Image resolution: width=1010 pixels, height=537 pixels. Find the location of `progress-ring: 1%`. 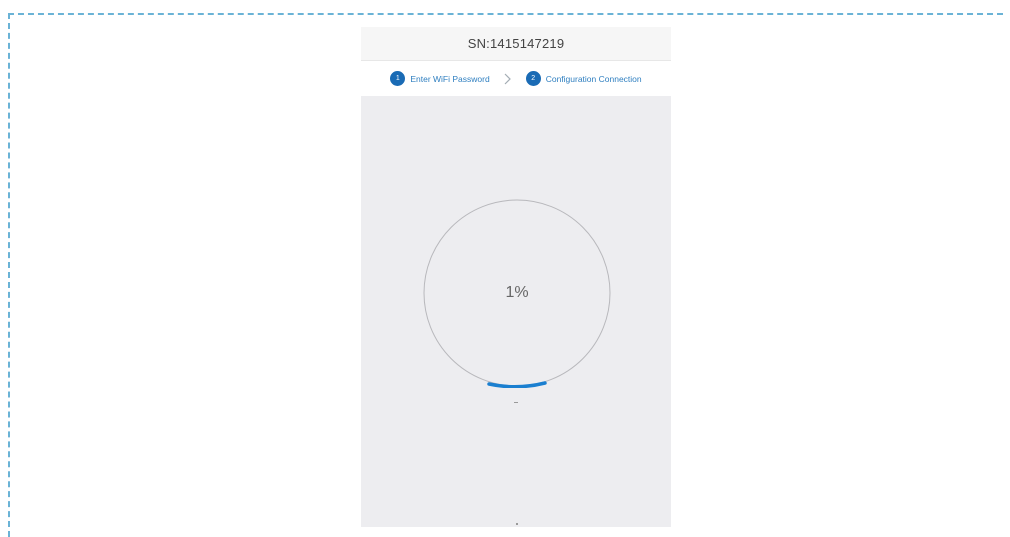

progress-ring: 1% is located at coordinates (517, 293).